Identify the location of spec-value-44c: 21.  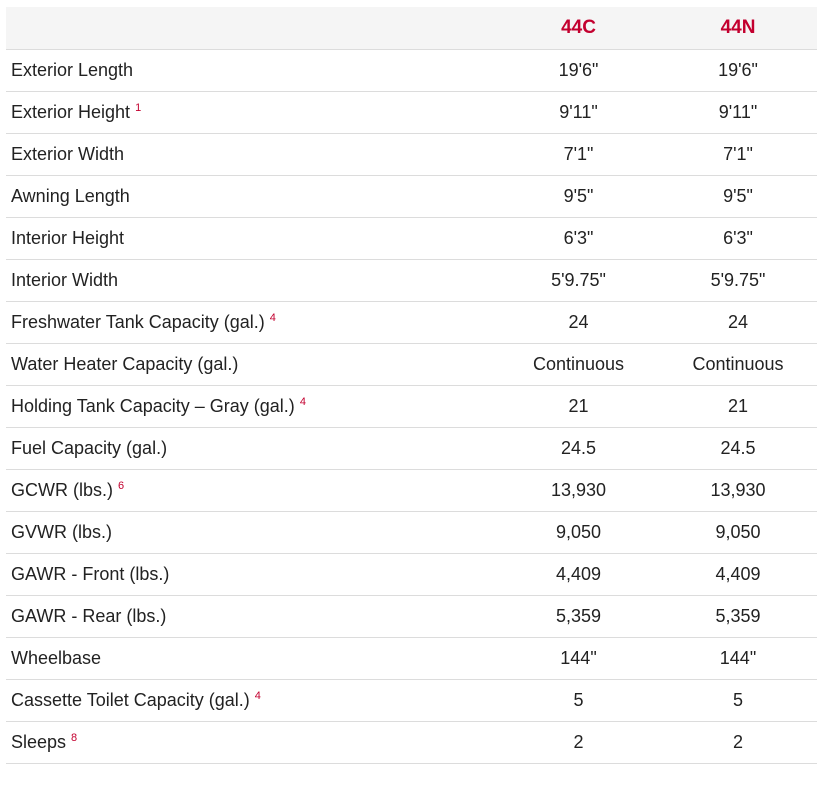
(578, 406).